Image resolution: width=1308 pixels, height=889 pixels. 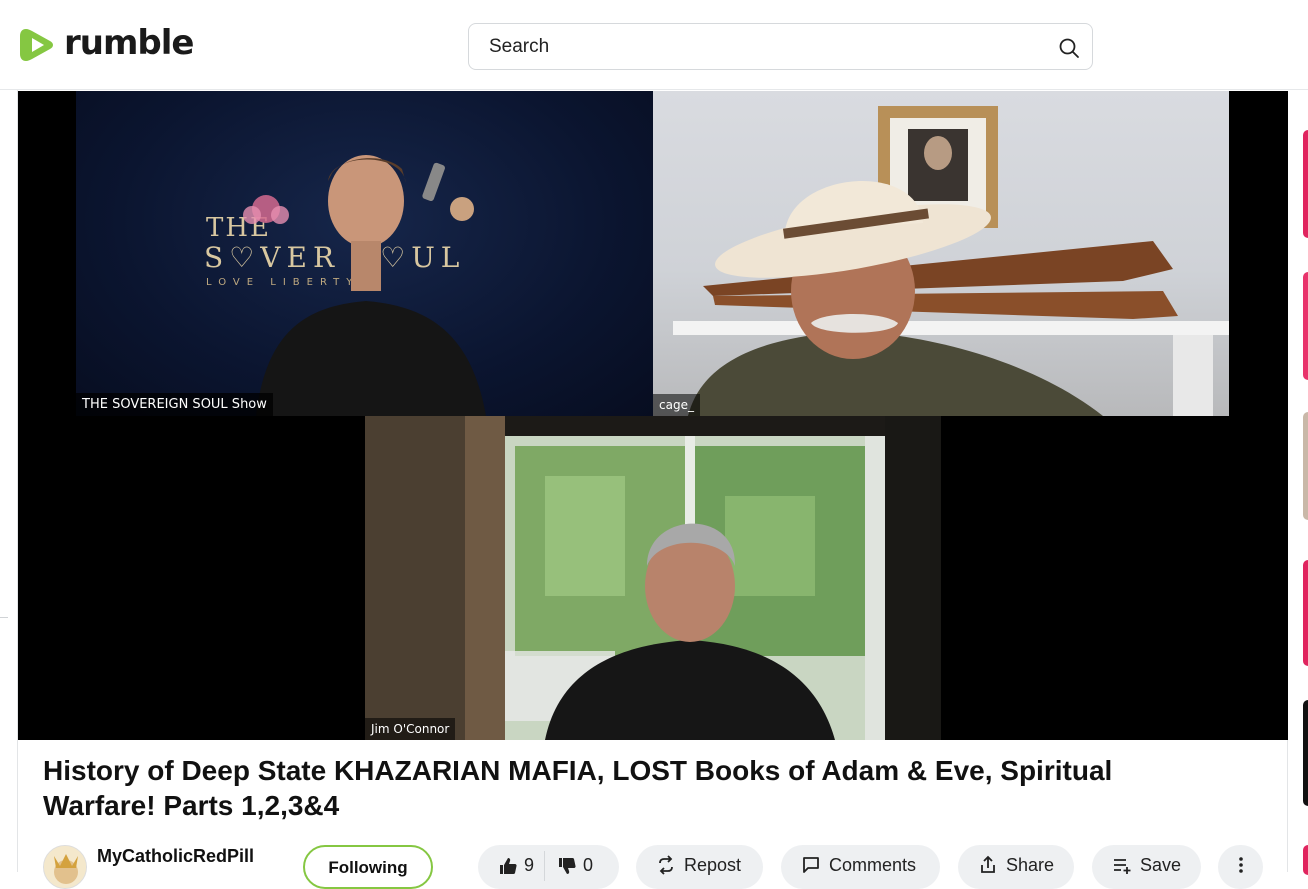 What do you see at coordinates (666, 865) in the screenshot?
I see `repost-icon` at bounding box center [666, 865].